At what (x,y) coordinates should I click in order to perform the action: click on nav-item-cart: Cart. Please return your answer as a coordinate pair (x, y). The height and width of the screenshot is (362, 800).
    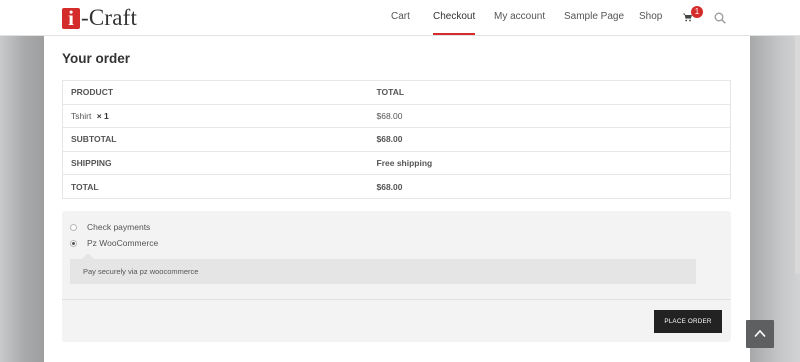
    Looking at the image, I should click on (400, 18).